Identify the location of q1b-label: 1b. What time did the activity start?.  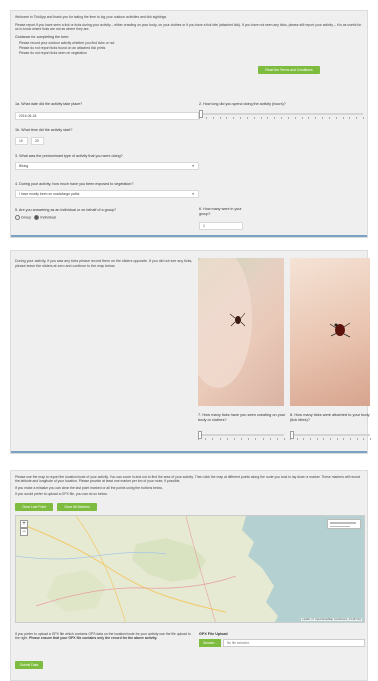
(44, 130).